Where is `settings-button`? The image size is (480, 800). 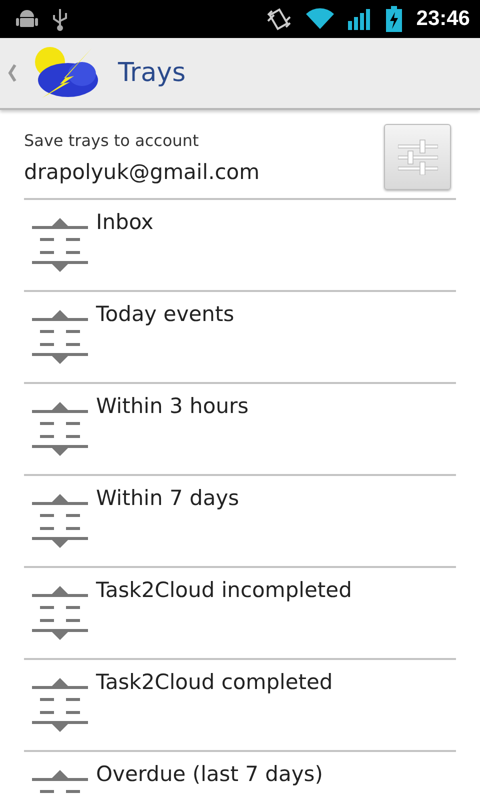
settings-button is located at coordinates (417, 157).